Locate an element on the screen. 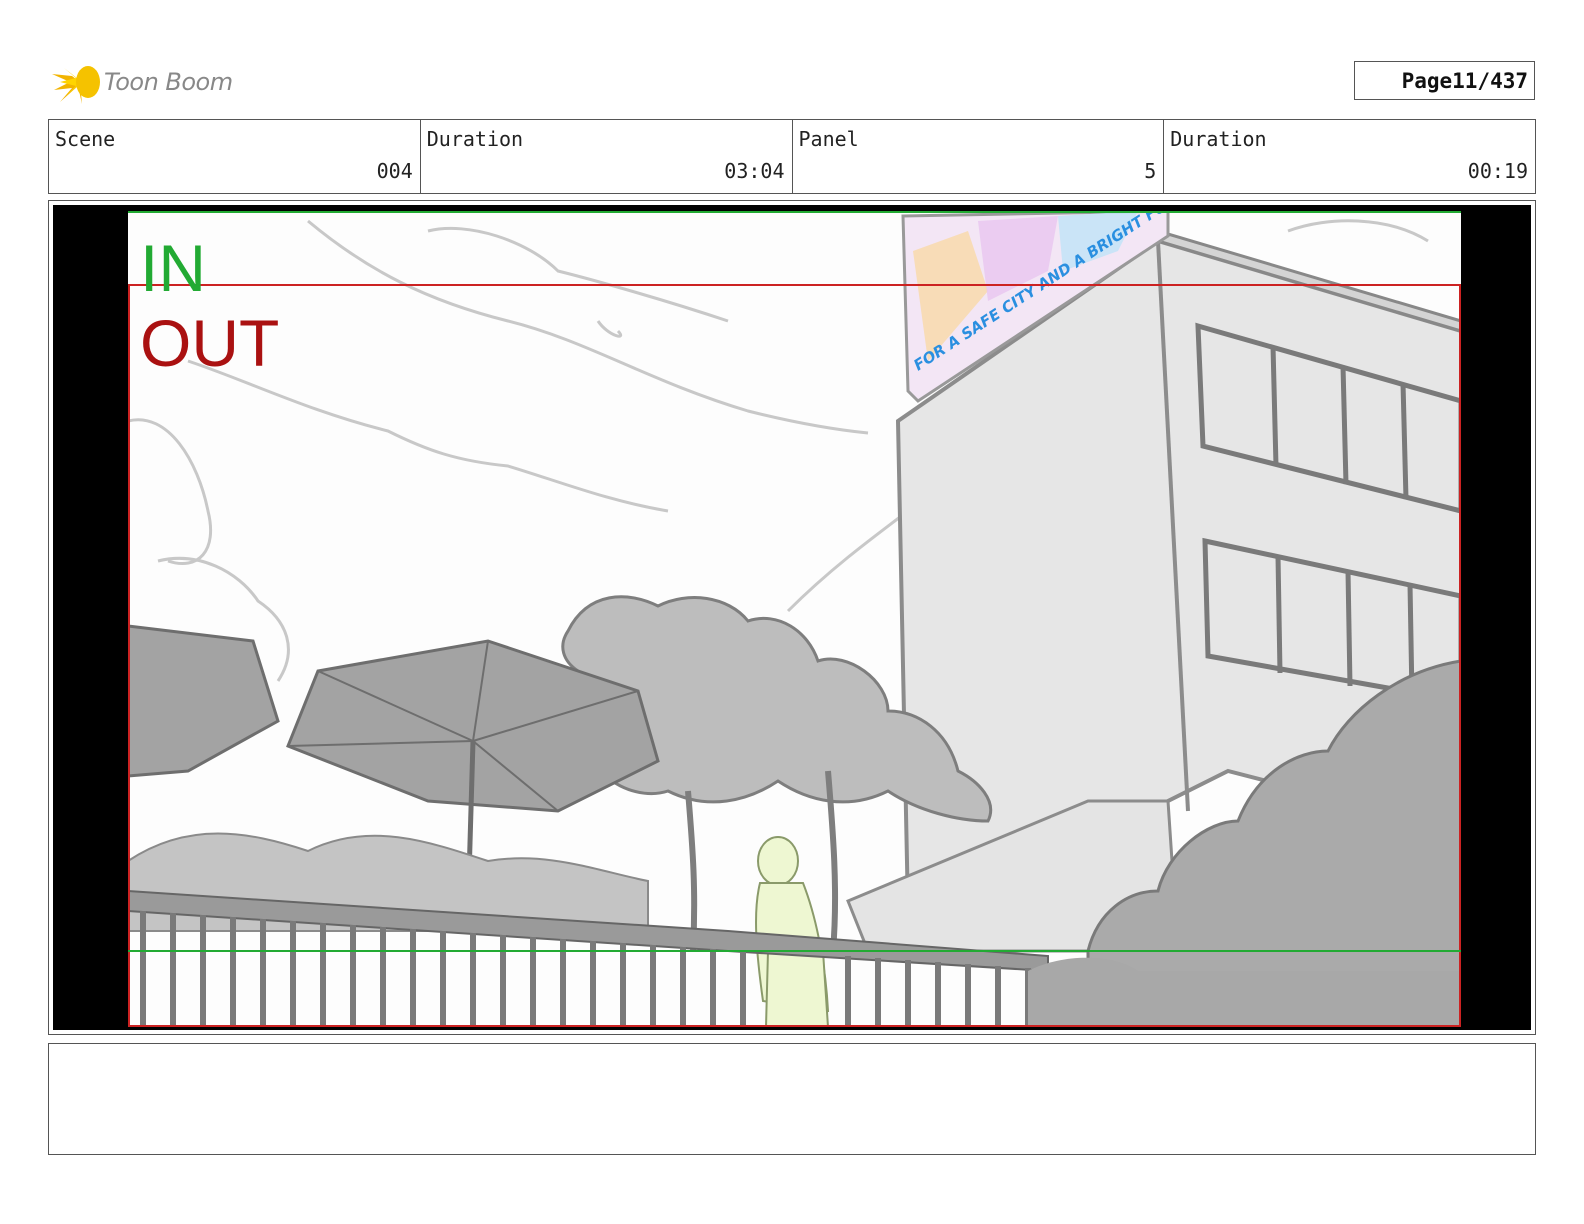 The height and width of the screenshot is (1224, 1584). scene-duration-value: 03:04 is located at coordinates (754, 171).